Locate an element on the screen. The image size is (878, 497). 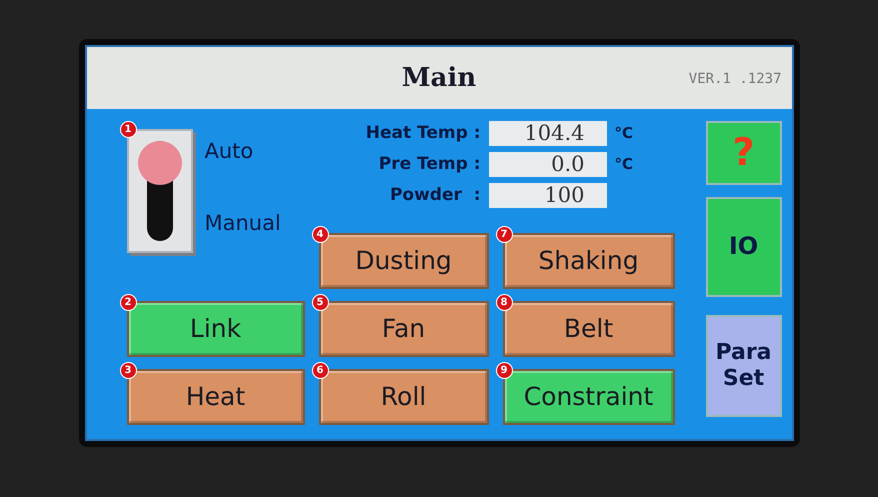
reading-value: 104.4 is located at coordinates (547, 133).